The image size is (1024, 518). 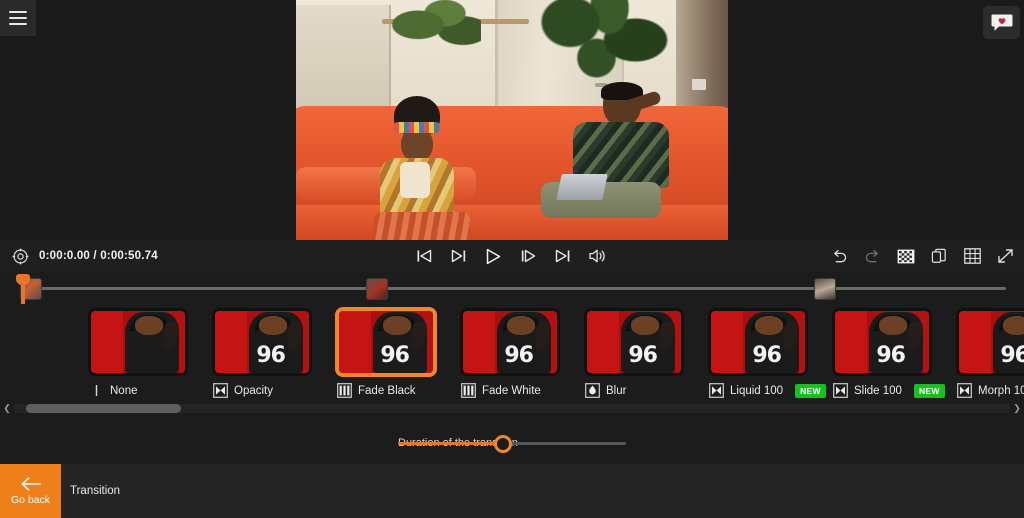 I want to click on duration-slider-fill, so click(x=450, y=443).